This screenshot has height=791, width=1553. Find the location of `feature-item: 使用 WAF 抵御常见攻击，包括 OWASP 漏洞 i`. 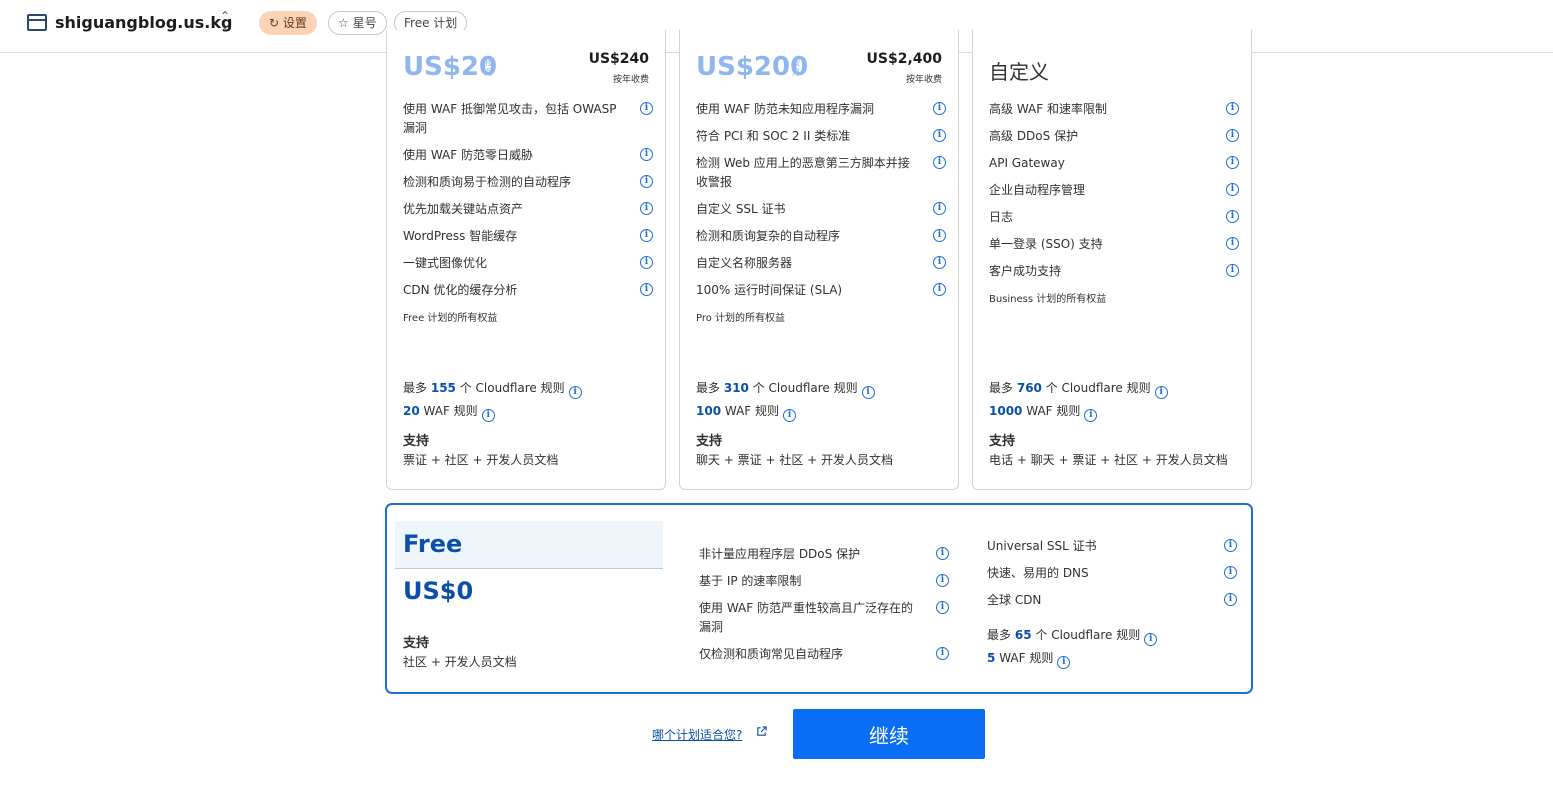

feature-item: 使用 WAF 抵御常见攻击，包括 OWASP 漏洞 i is located at coordinates (528, 119).